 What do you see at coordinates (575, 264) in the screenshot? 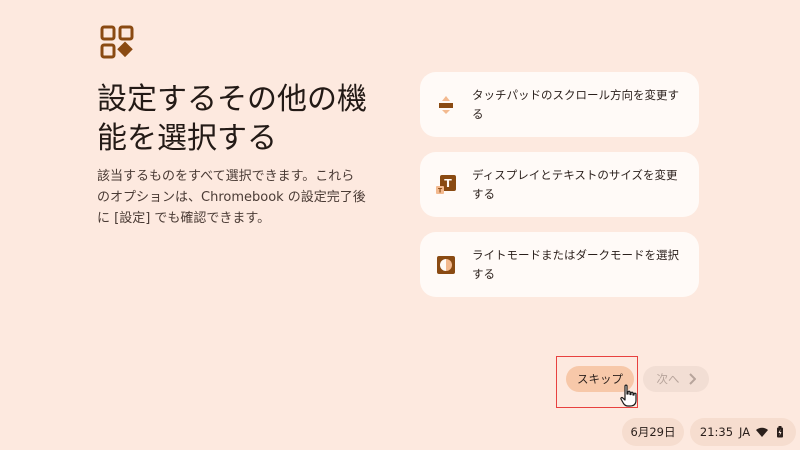
I see `option-label: ライトモードまたはダークモードを選択する` at bounding box center [575, 264].